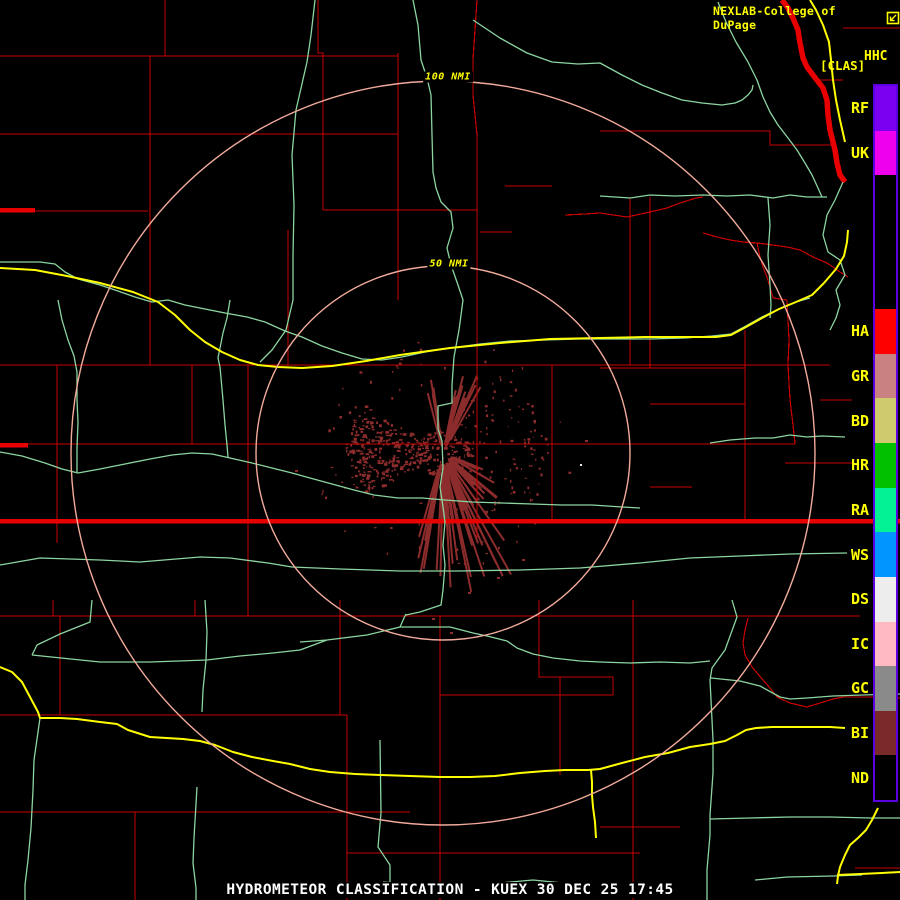 Image resolution: width=900 pixels, height=900 pixels. I want to click on legend-label-BD: BD, so click(859, 420).